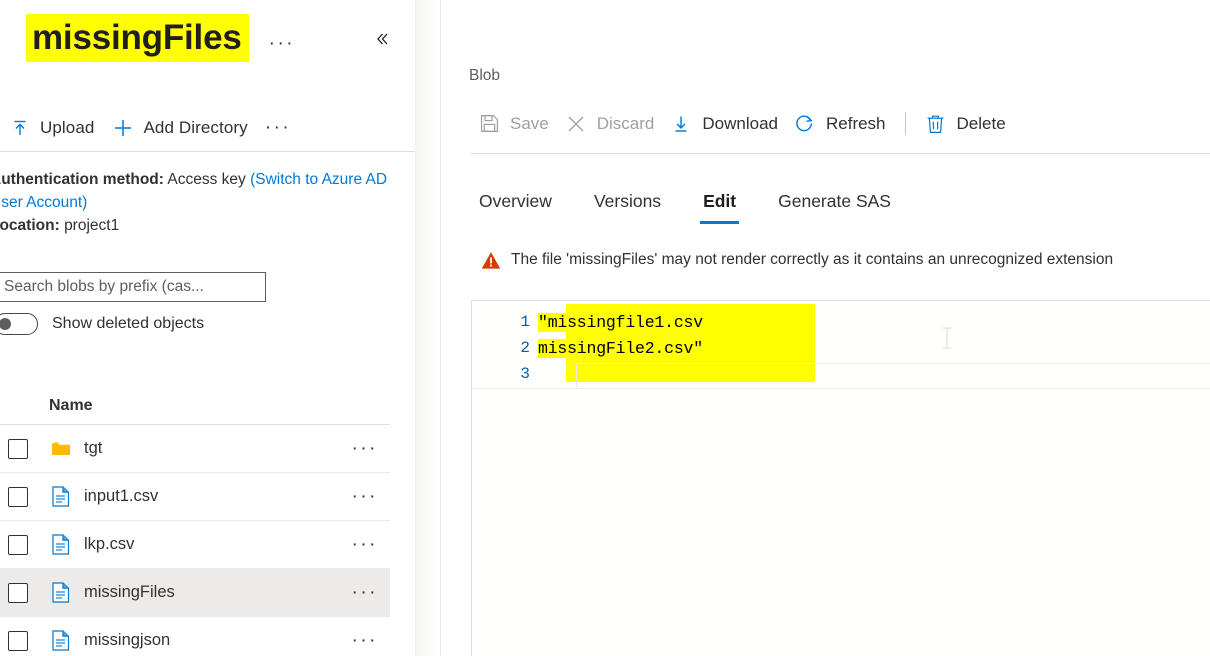  What do you see at coordinates (282, 43) in the screenshot?
I see `page-more-button: ···` at bounding box center [282, 43].